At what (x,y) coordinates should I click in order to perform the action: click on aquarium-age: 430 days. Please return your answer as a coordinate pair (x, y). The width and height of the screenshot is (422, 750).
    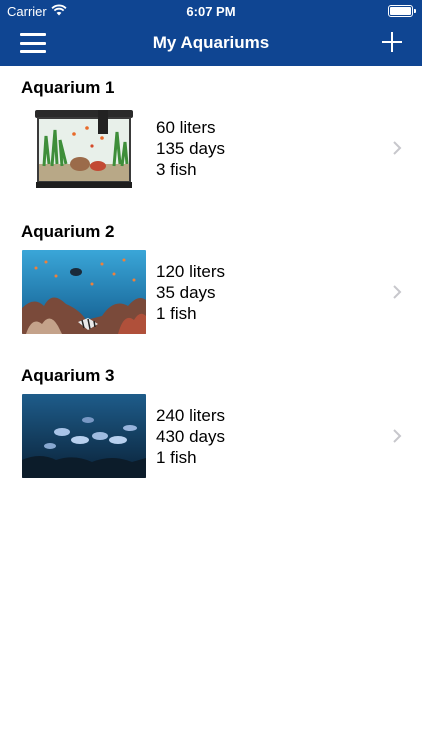
    Looking at the image, I should click on (190, 436).